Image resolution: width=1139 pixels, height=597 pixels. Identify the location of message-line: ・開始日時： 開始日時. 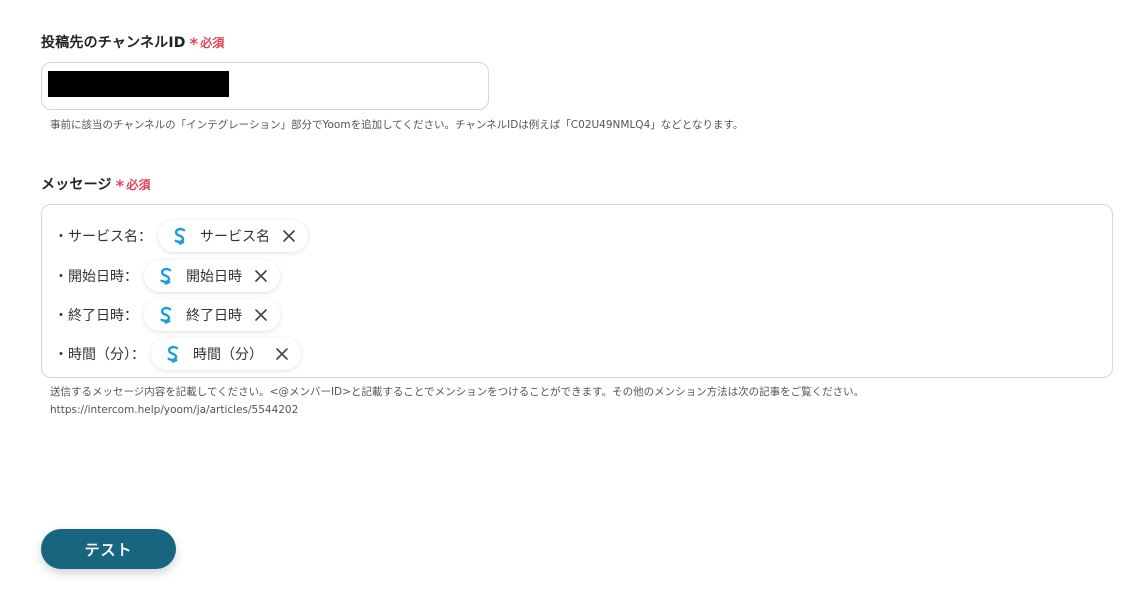
(167, 276).